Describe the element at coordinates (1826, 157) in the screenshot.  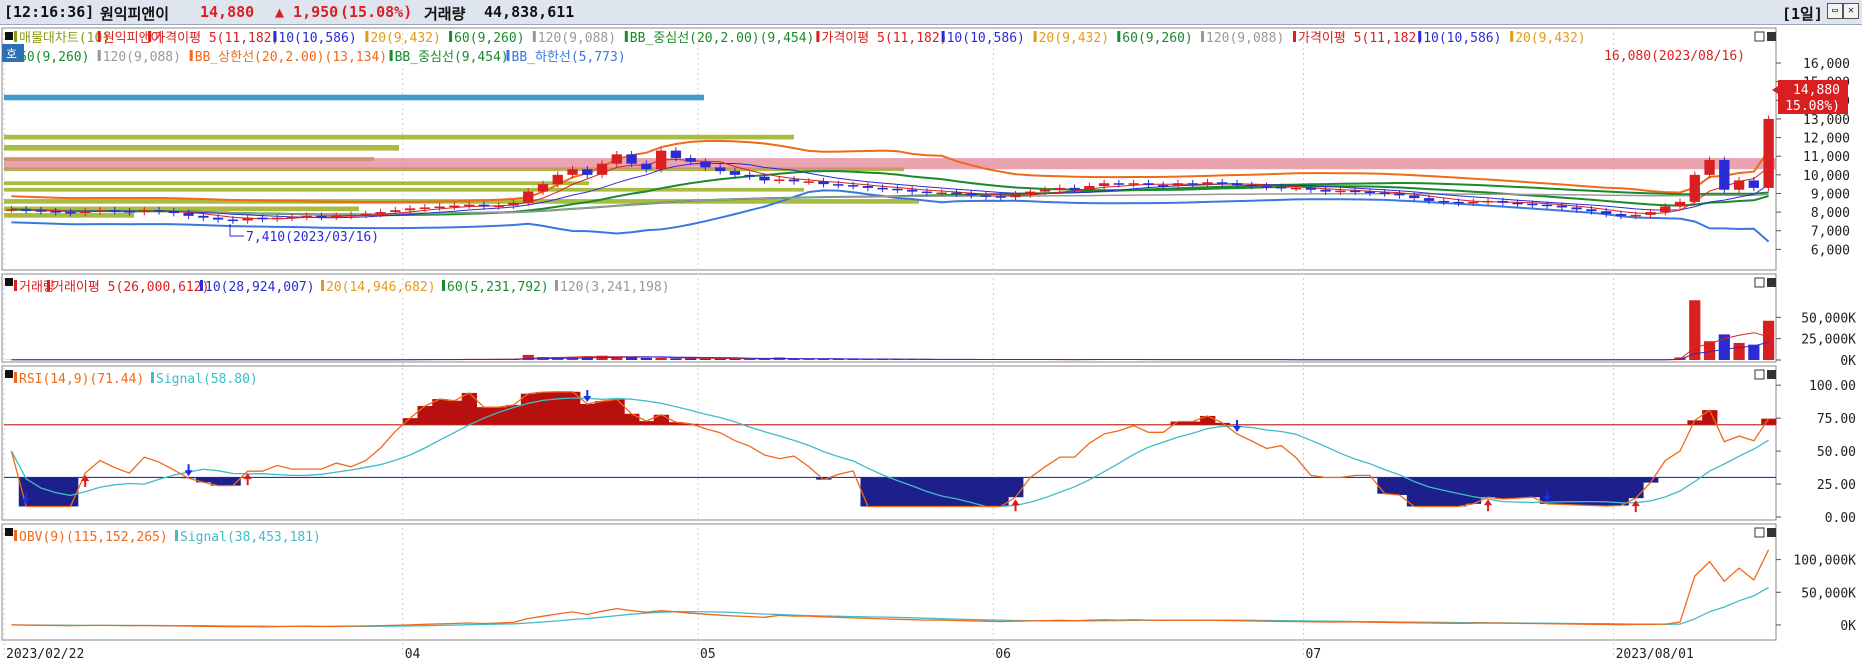
I see `y-tick-label: 11,000` at that location.